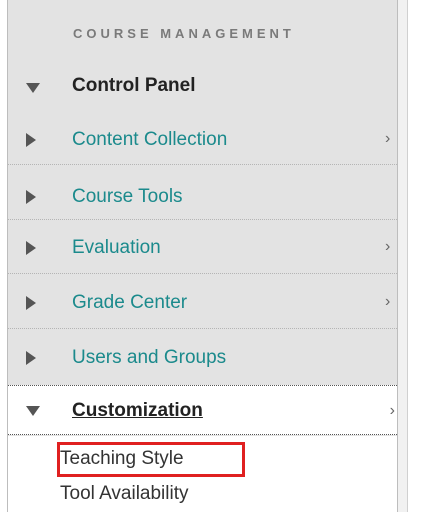 This screenshot has height=512, width=422. What do you see at coordinates (149, 140) in the screenshot?
I see `menu-item-label: Content Collection` at bounding box center [149, 140].